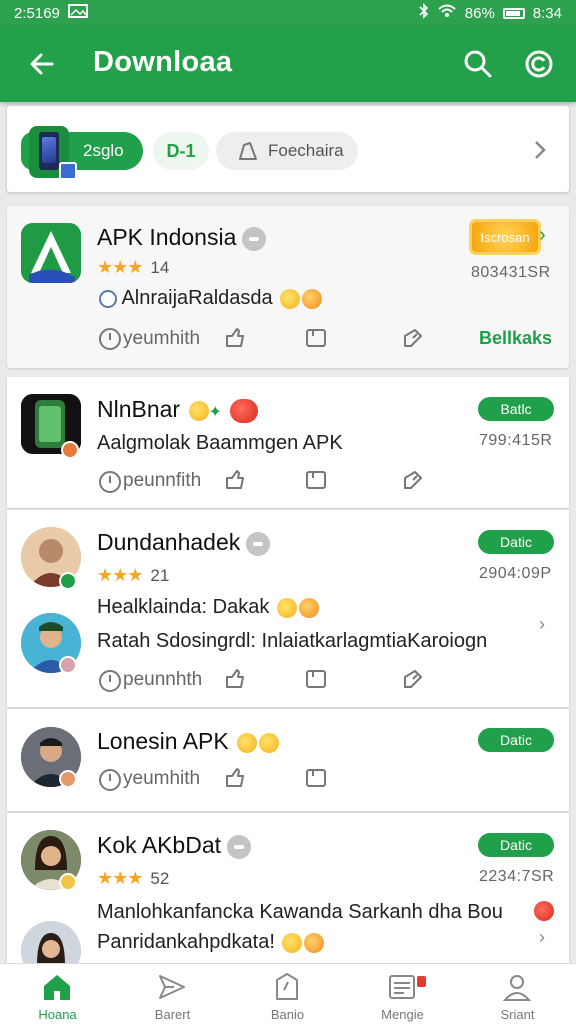  I want to click on nav-messages-label: Mengie, so click(402, 1014).